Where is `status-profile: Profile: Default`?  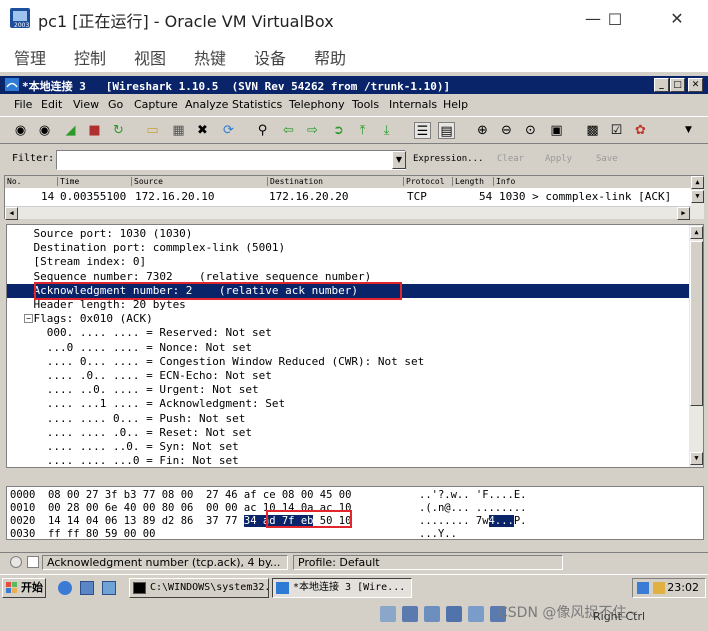
status-profile: Profile: Default is located at coordinates (428, 562).